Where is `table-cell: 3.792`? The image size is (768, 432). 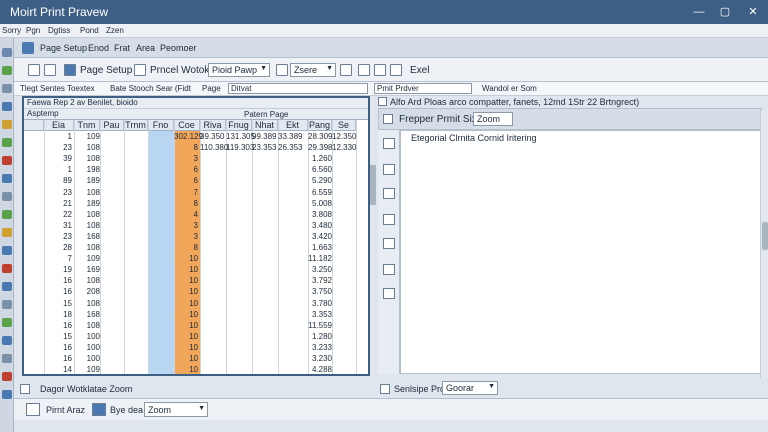
table-cell: 3.792 is located at coordinates (320, 280).